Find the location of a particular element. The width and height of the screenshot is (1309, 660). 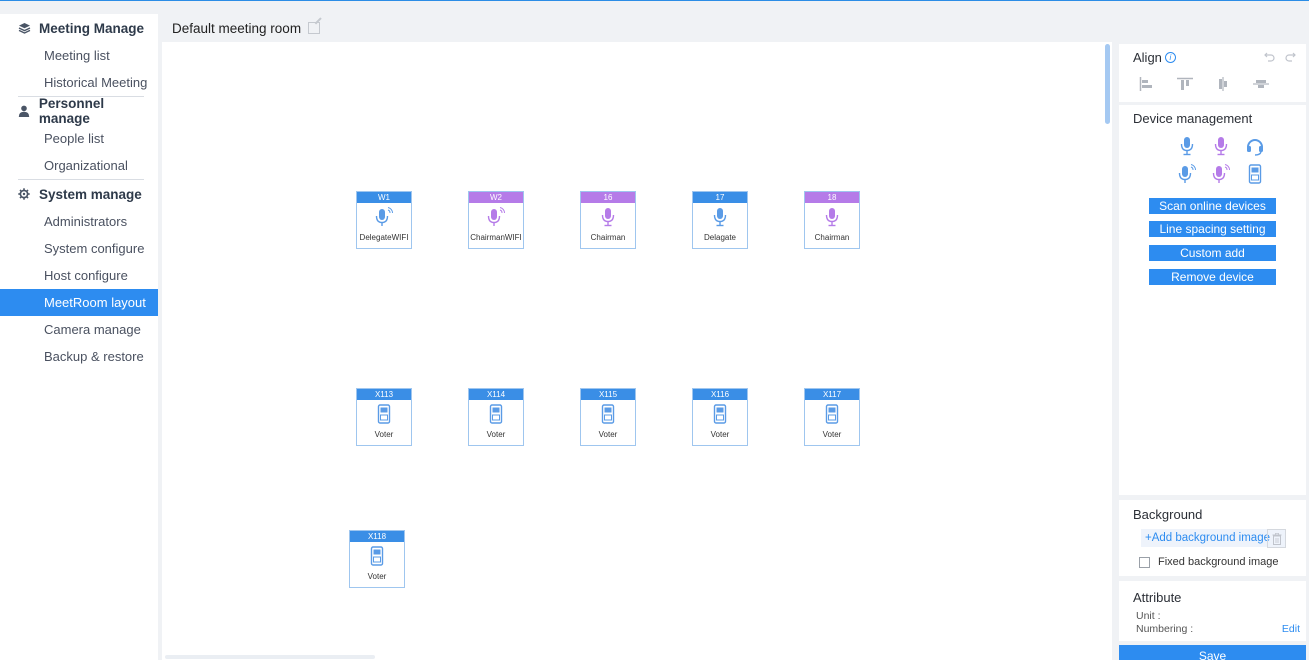

undo-icon is located at coordinates (1269, 56).